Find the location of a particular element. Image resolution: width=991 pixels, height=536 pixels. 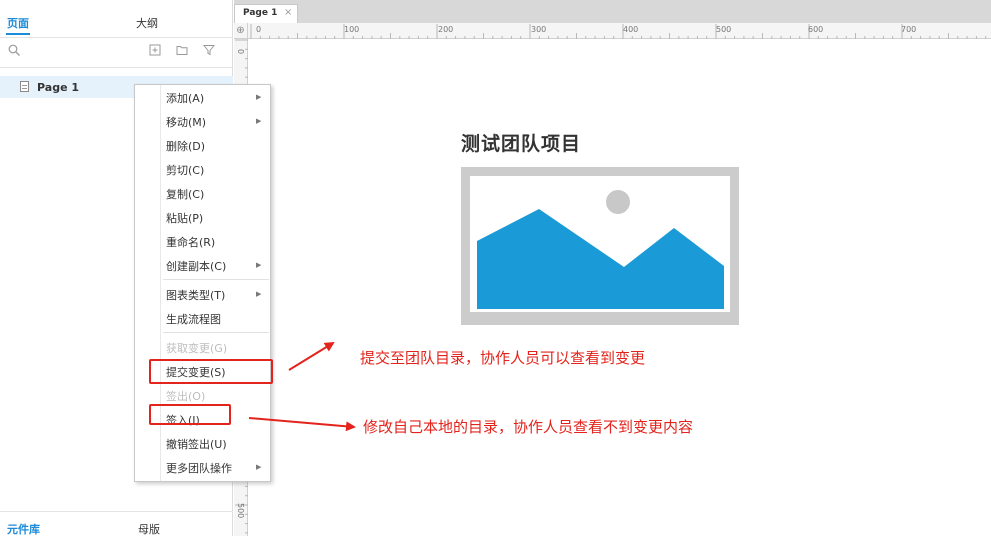

search-icon is located at coordinates (14, 50).